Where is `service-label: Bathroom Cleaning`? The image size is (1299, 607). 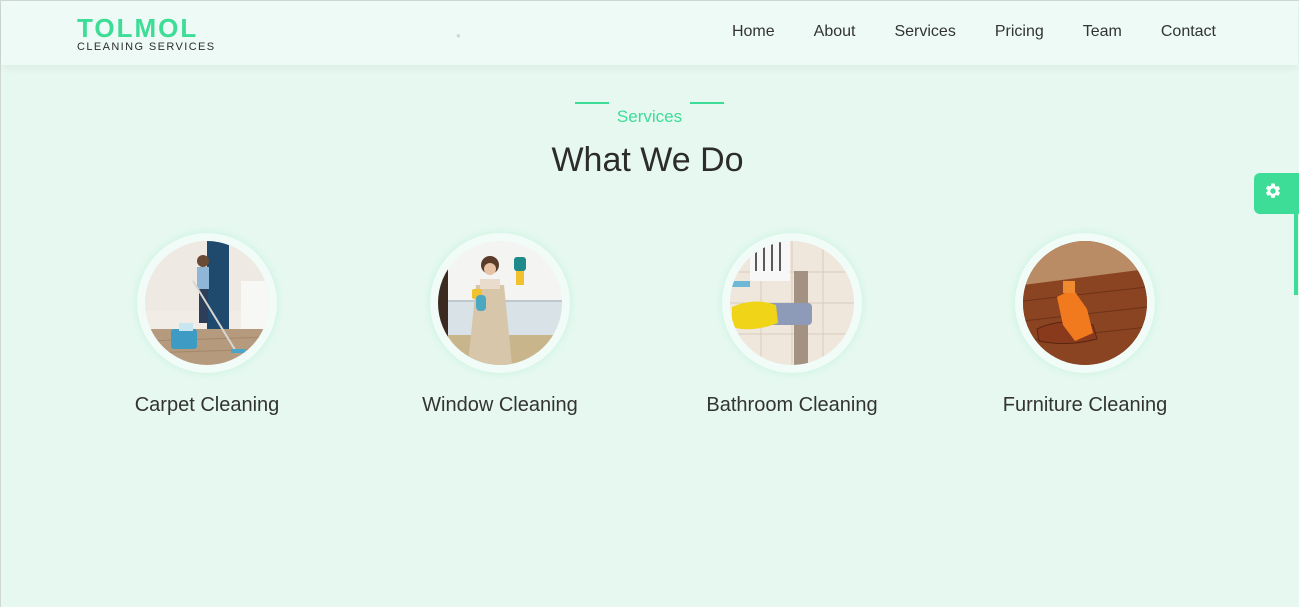 service-label: Bathroom Cleaning is located at coordinates (792, 405).